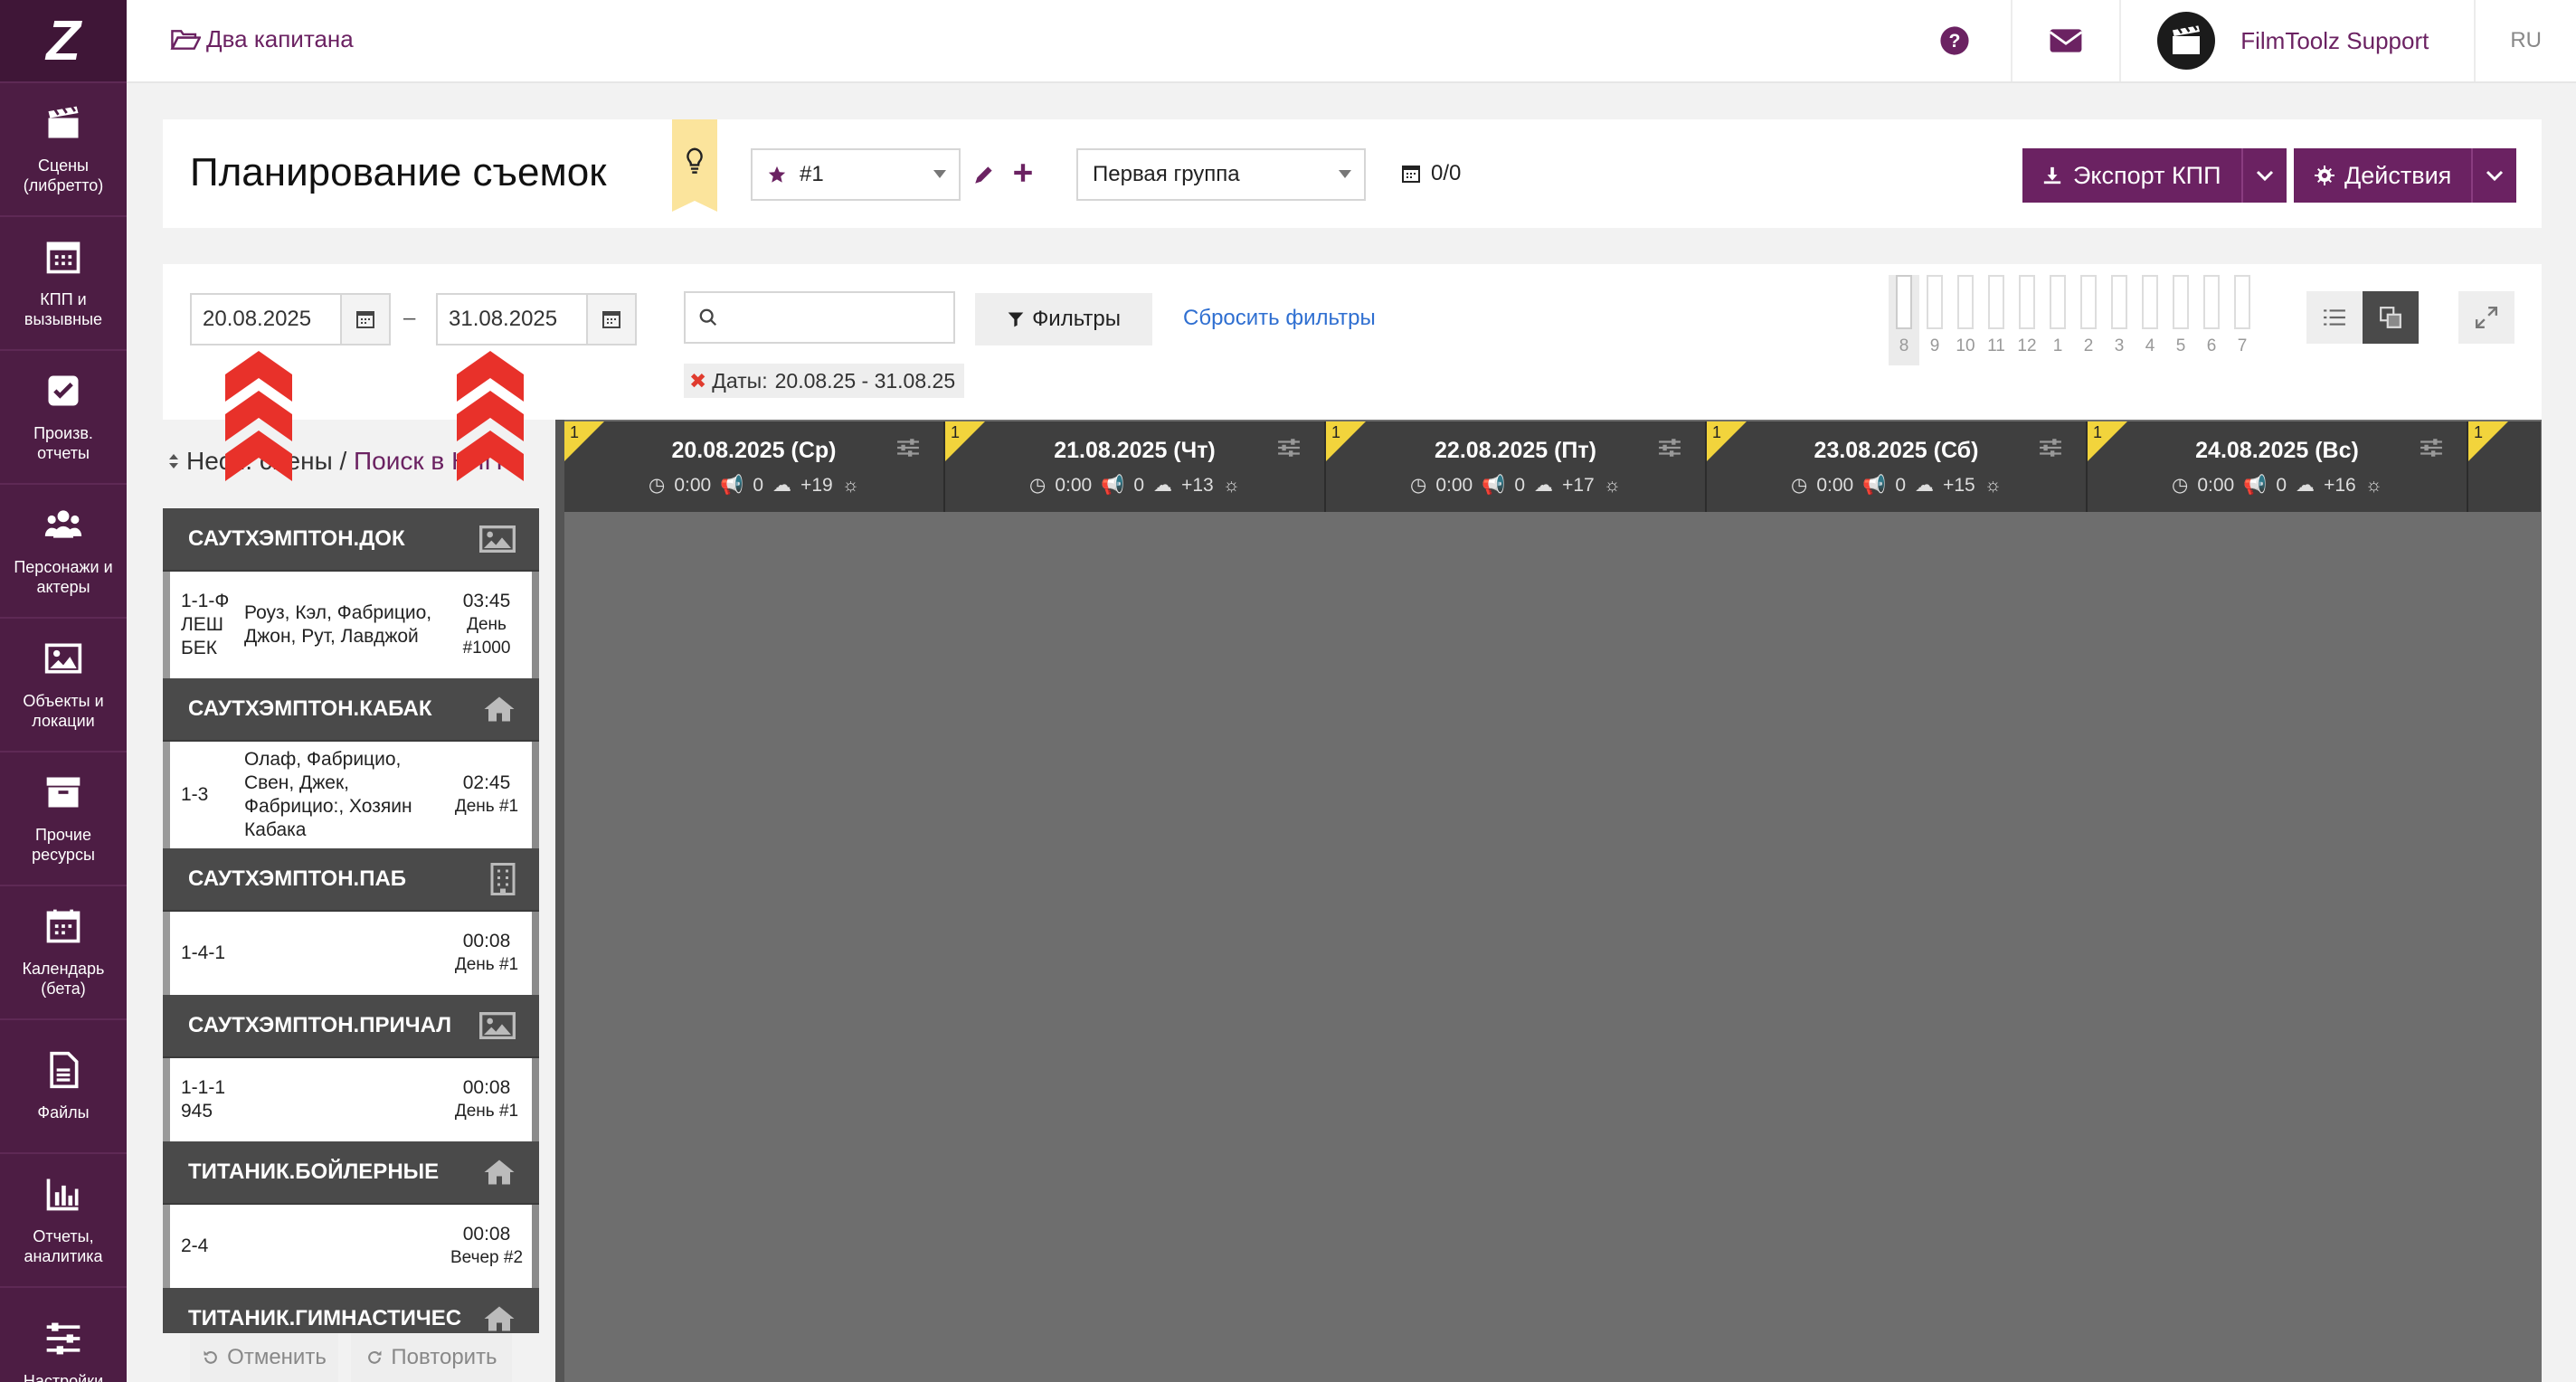 The width and height of the screenshot is (2576, 1382). What do you see at coordinates (856, 174) in the screenshot?
I see `version-select: #1` at bounding box center [856, 174].